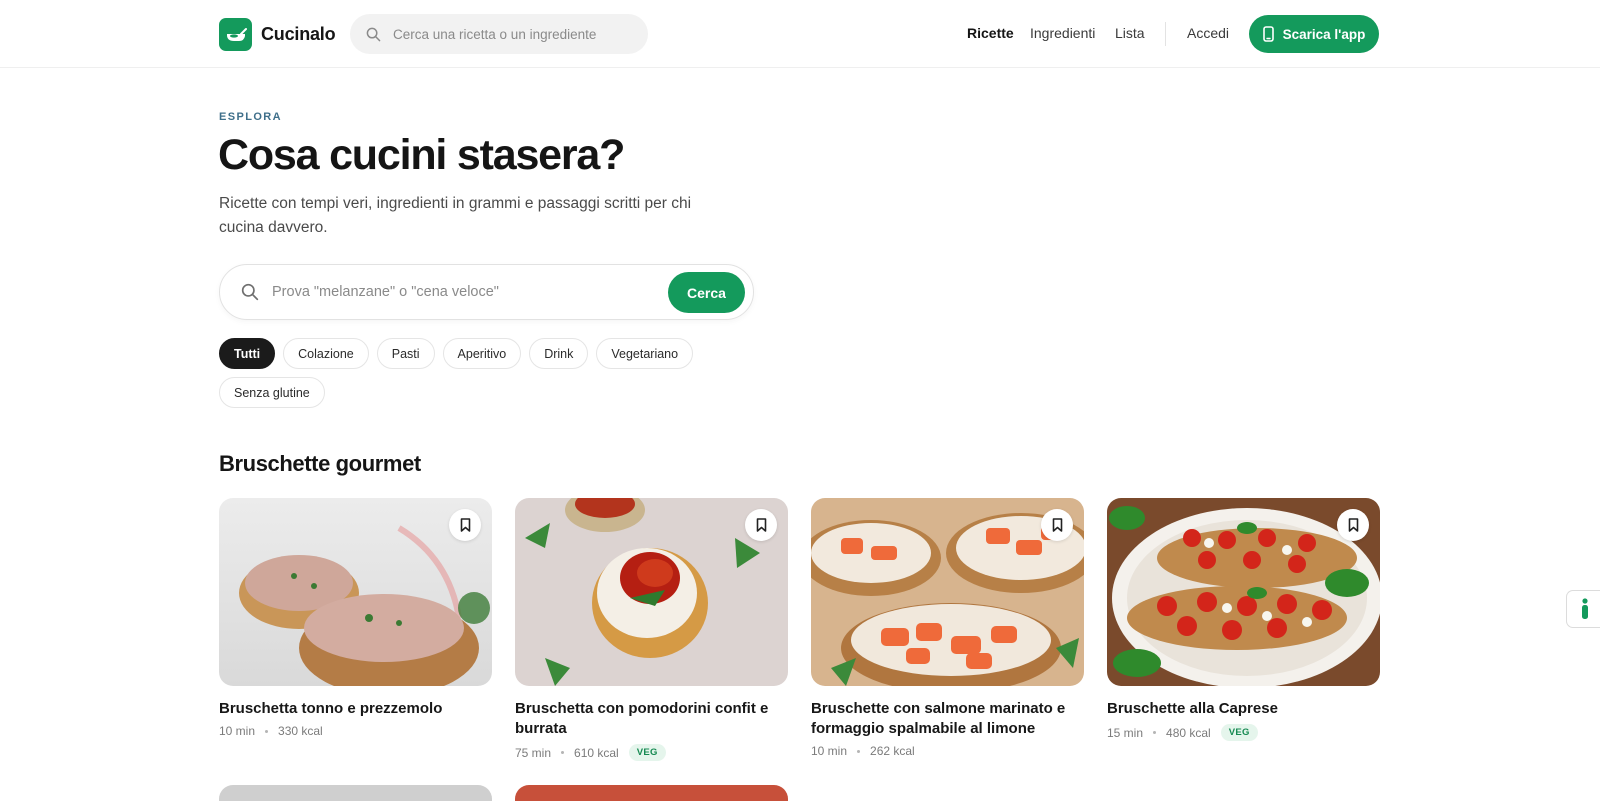 The height and width of the screenshot is (801, 1600). I want to click on chip-senza-glutine: Senza glutine, so click(272, 392).